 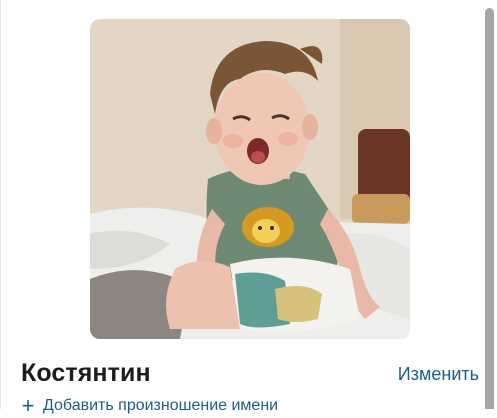 What do you see at coordinates (161, 405) in the screenshot?
I see `add-pronunciation-label: Добавить произношение имени` at bounding box center [161, 405].